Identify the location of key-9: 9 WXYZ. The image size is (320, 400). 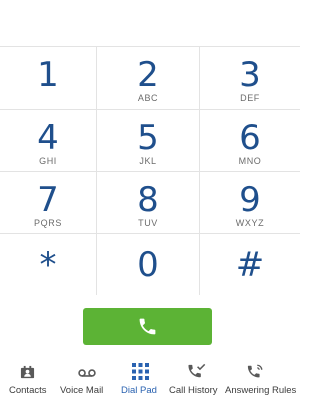
(250, 203).